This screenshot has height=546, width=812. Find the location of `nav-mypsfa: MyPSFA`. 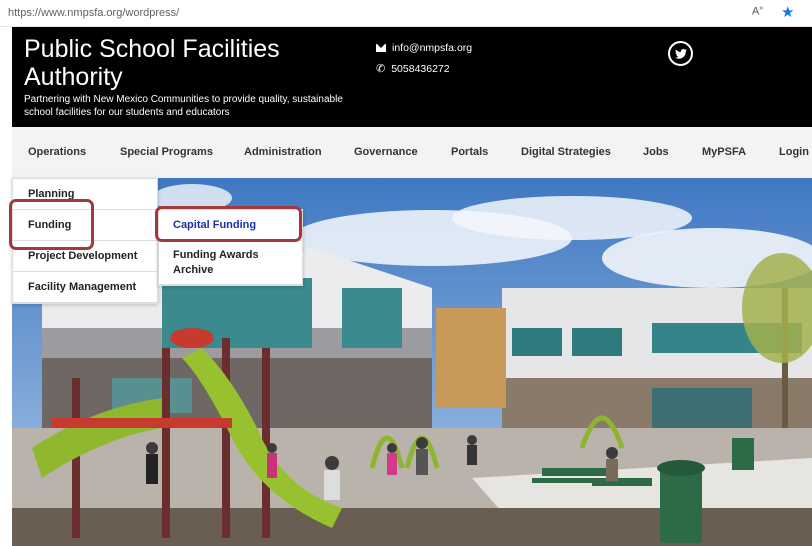

nav-mypsfa: MyPSFA is located at coordinates (724, 152).